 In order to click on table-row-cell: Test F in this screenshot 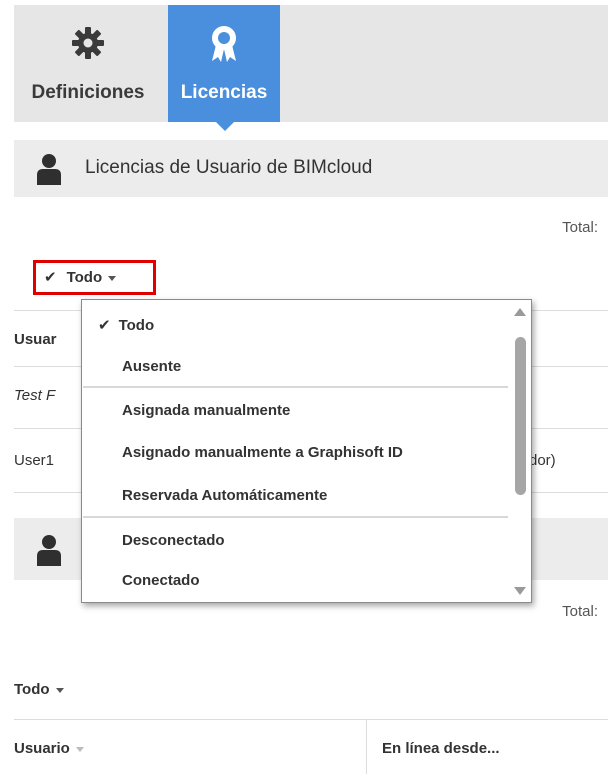, I will do `click(35, 395)`.